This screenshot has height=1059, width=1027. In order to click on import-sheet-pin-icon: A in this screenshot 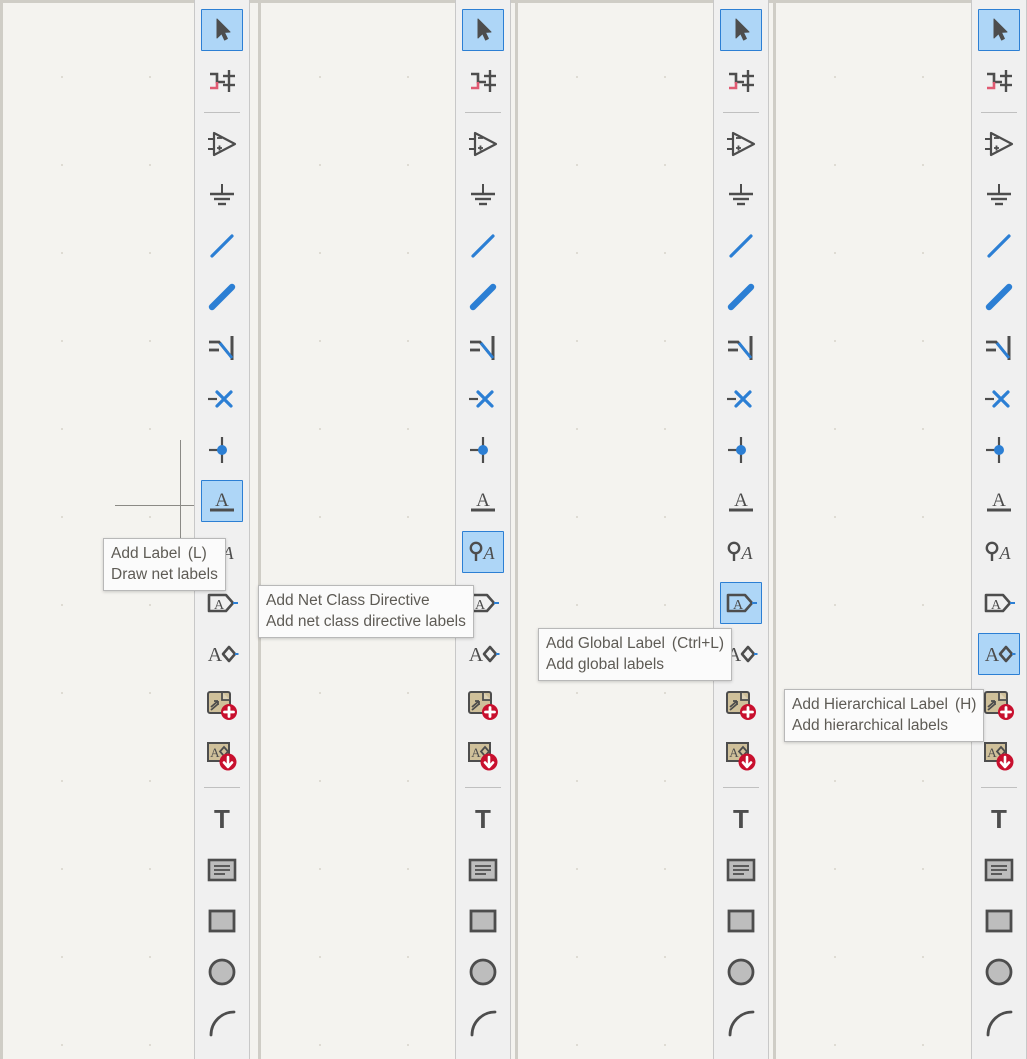, I will do `click(222, 756)`.